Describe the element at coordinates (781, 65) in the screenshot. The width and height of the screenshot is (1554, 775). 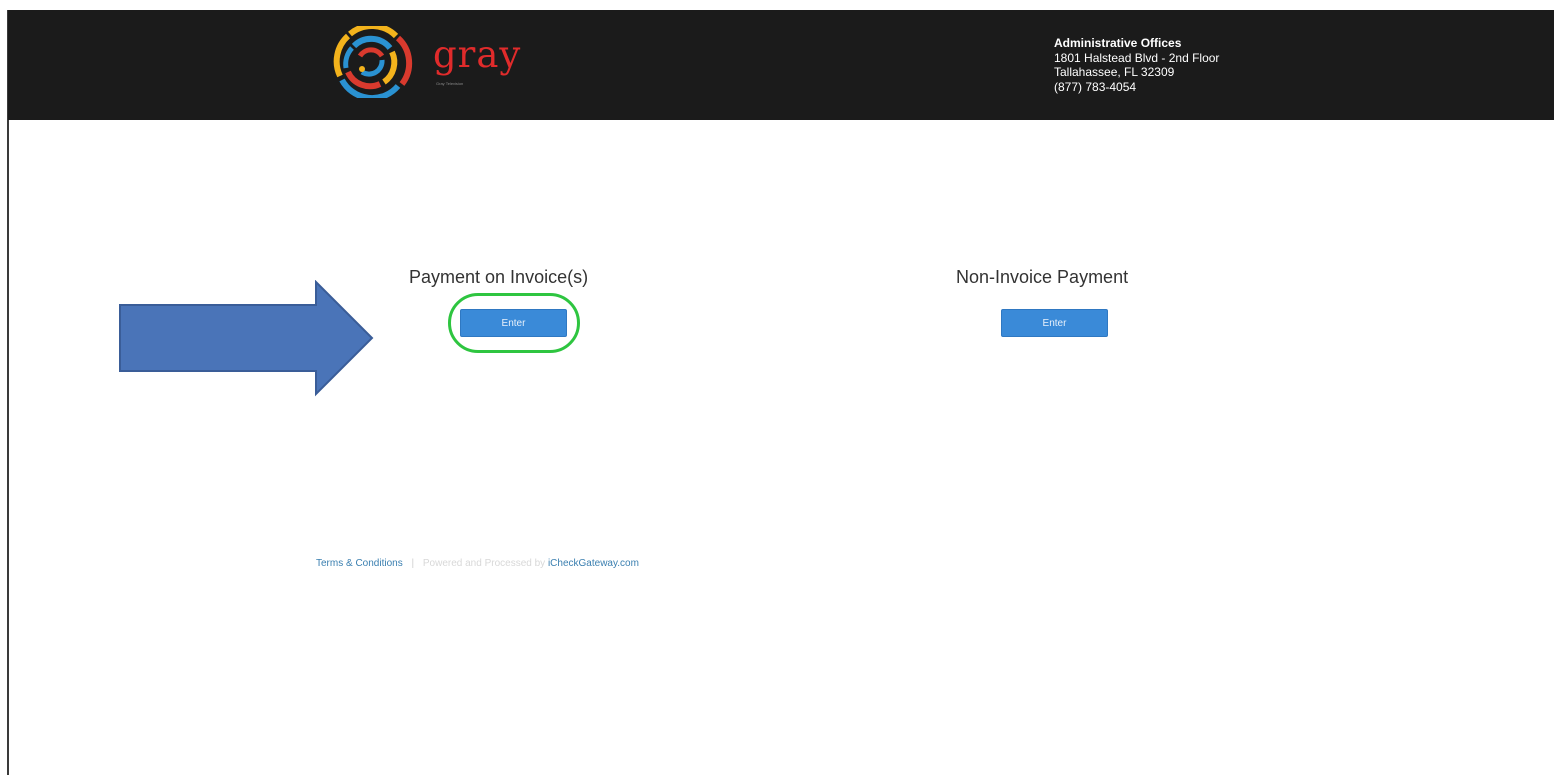
I see `header-bar` at that location.